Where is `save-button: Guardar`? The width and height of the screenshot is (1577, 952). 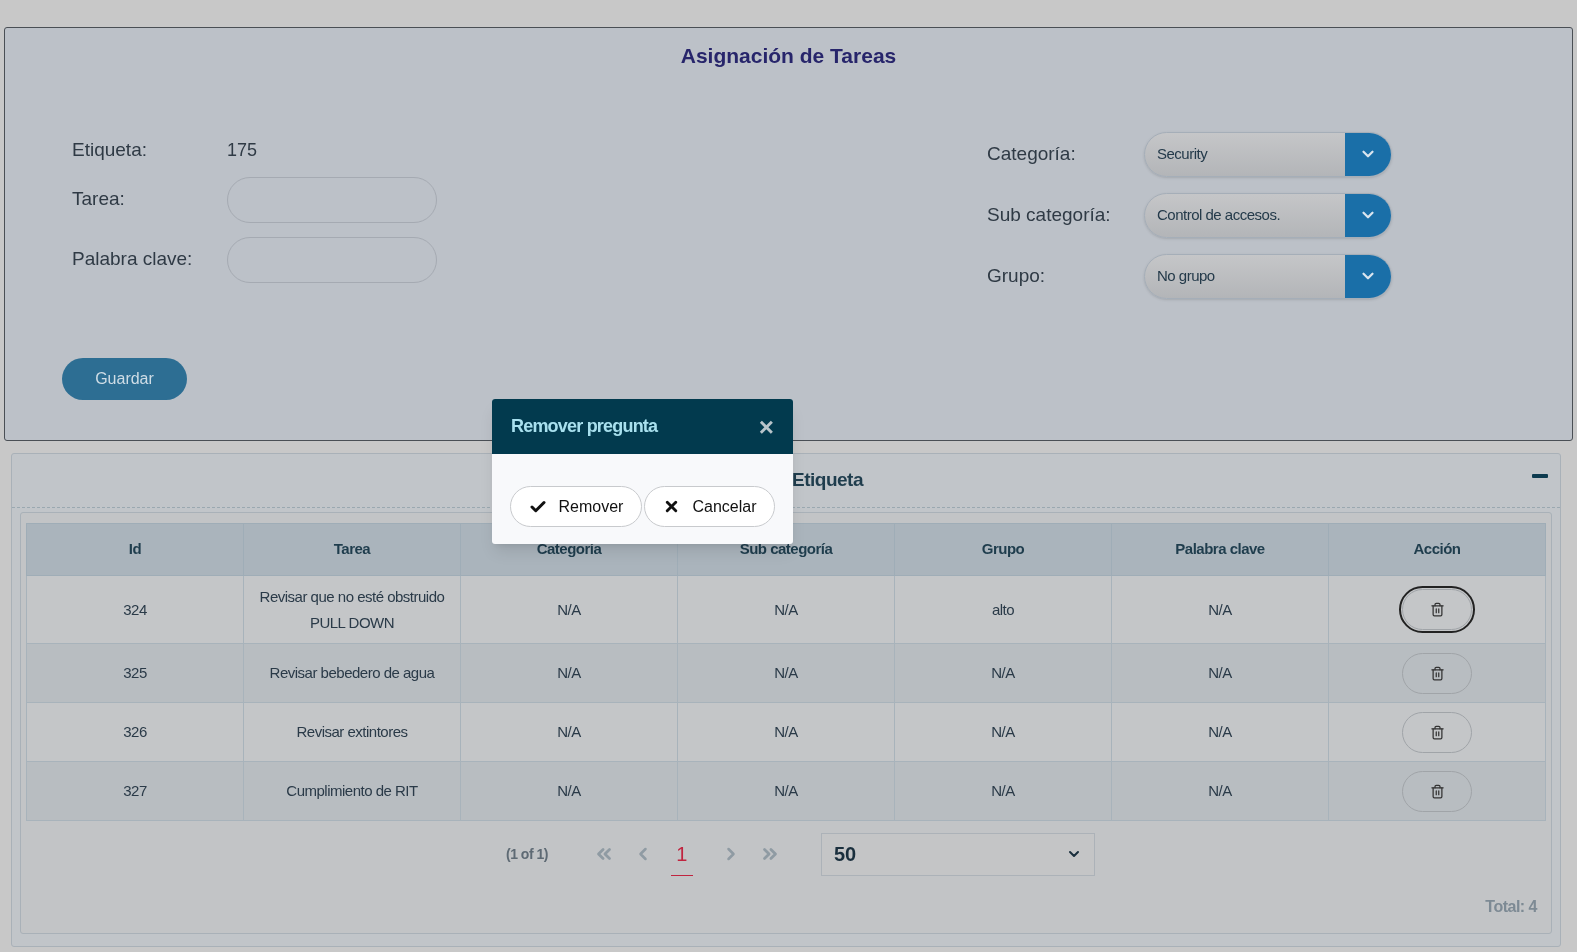 save-button: Guardar is located at coordinates (124, 379).